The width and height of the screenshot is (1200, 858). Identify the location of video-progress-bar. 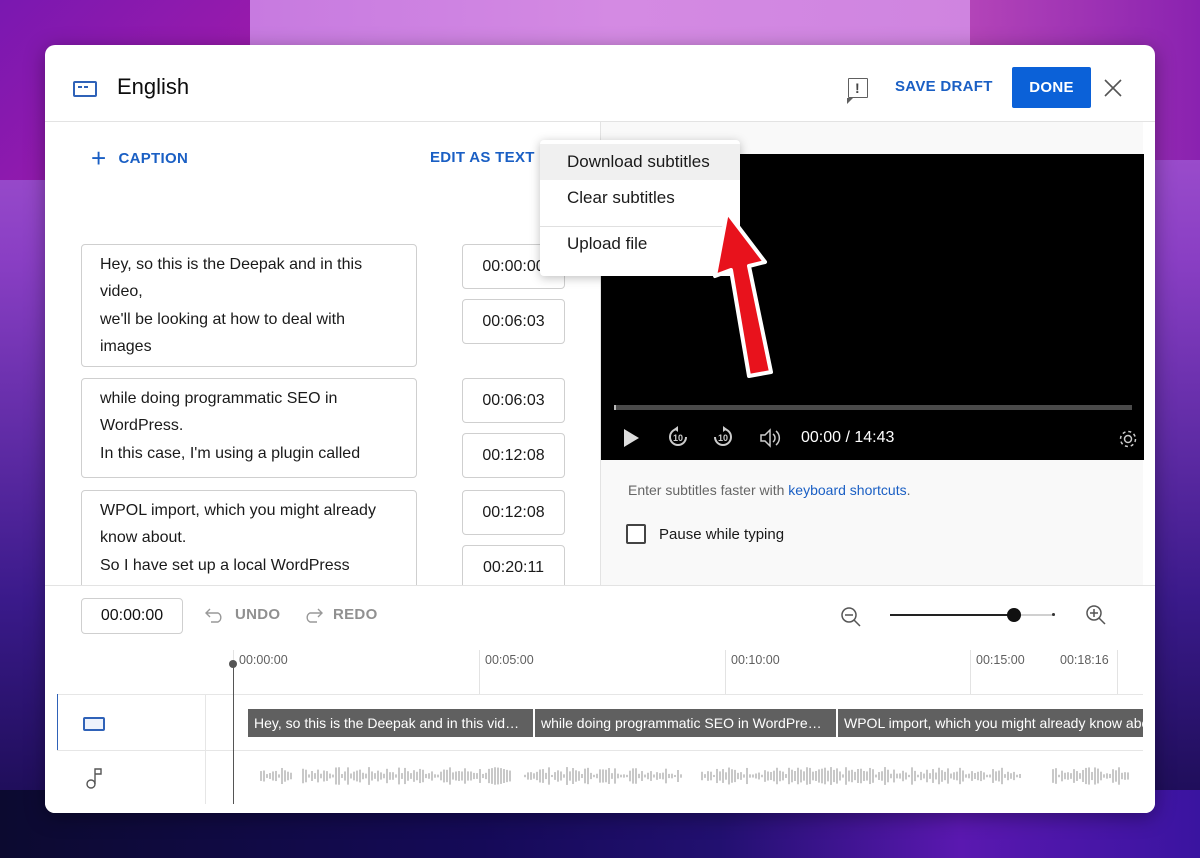
(873, 407).